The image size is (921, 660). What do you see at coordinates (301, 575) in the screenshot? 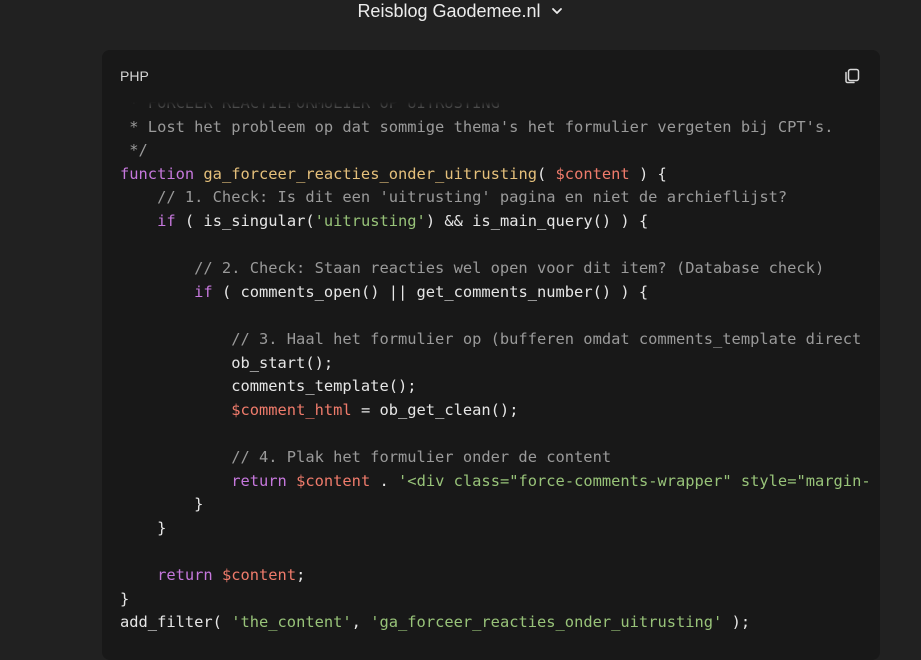
I see `code-token: ;` at bounding box center [301, 575].